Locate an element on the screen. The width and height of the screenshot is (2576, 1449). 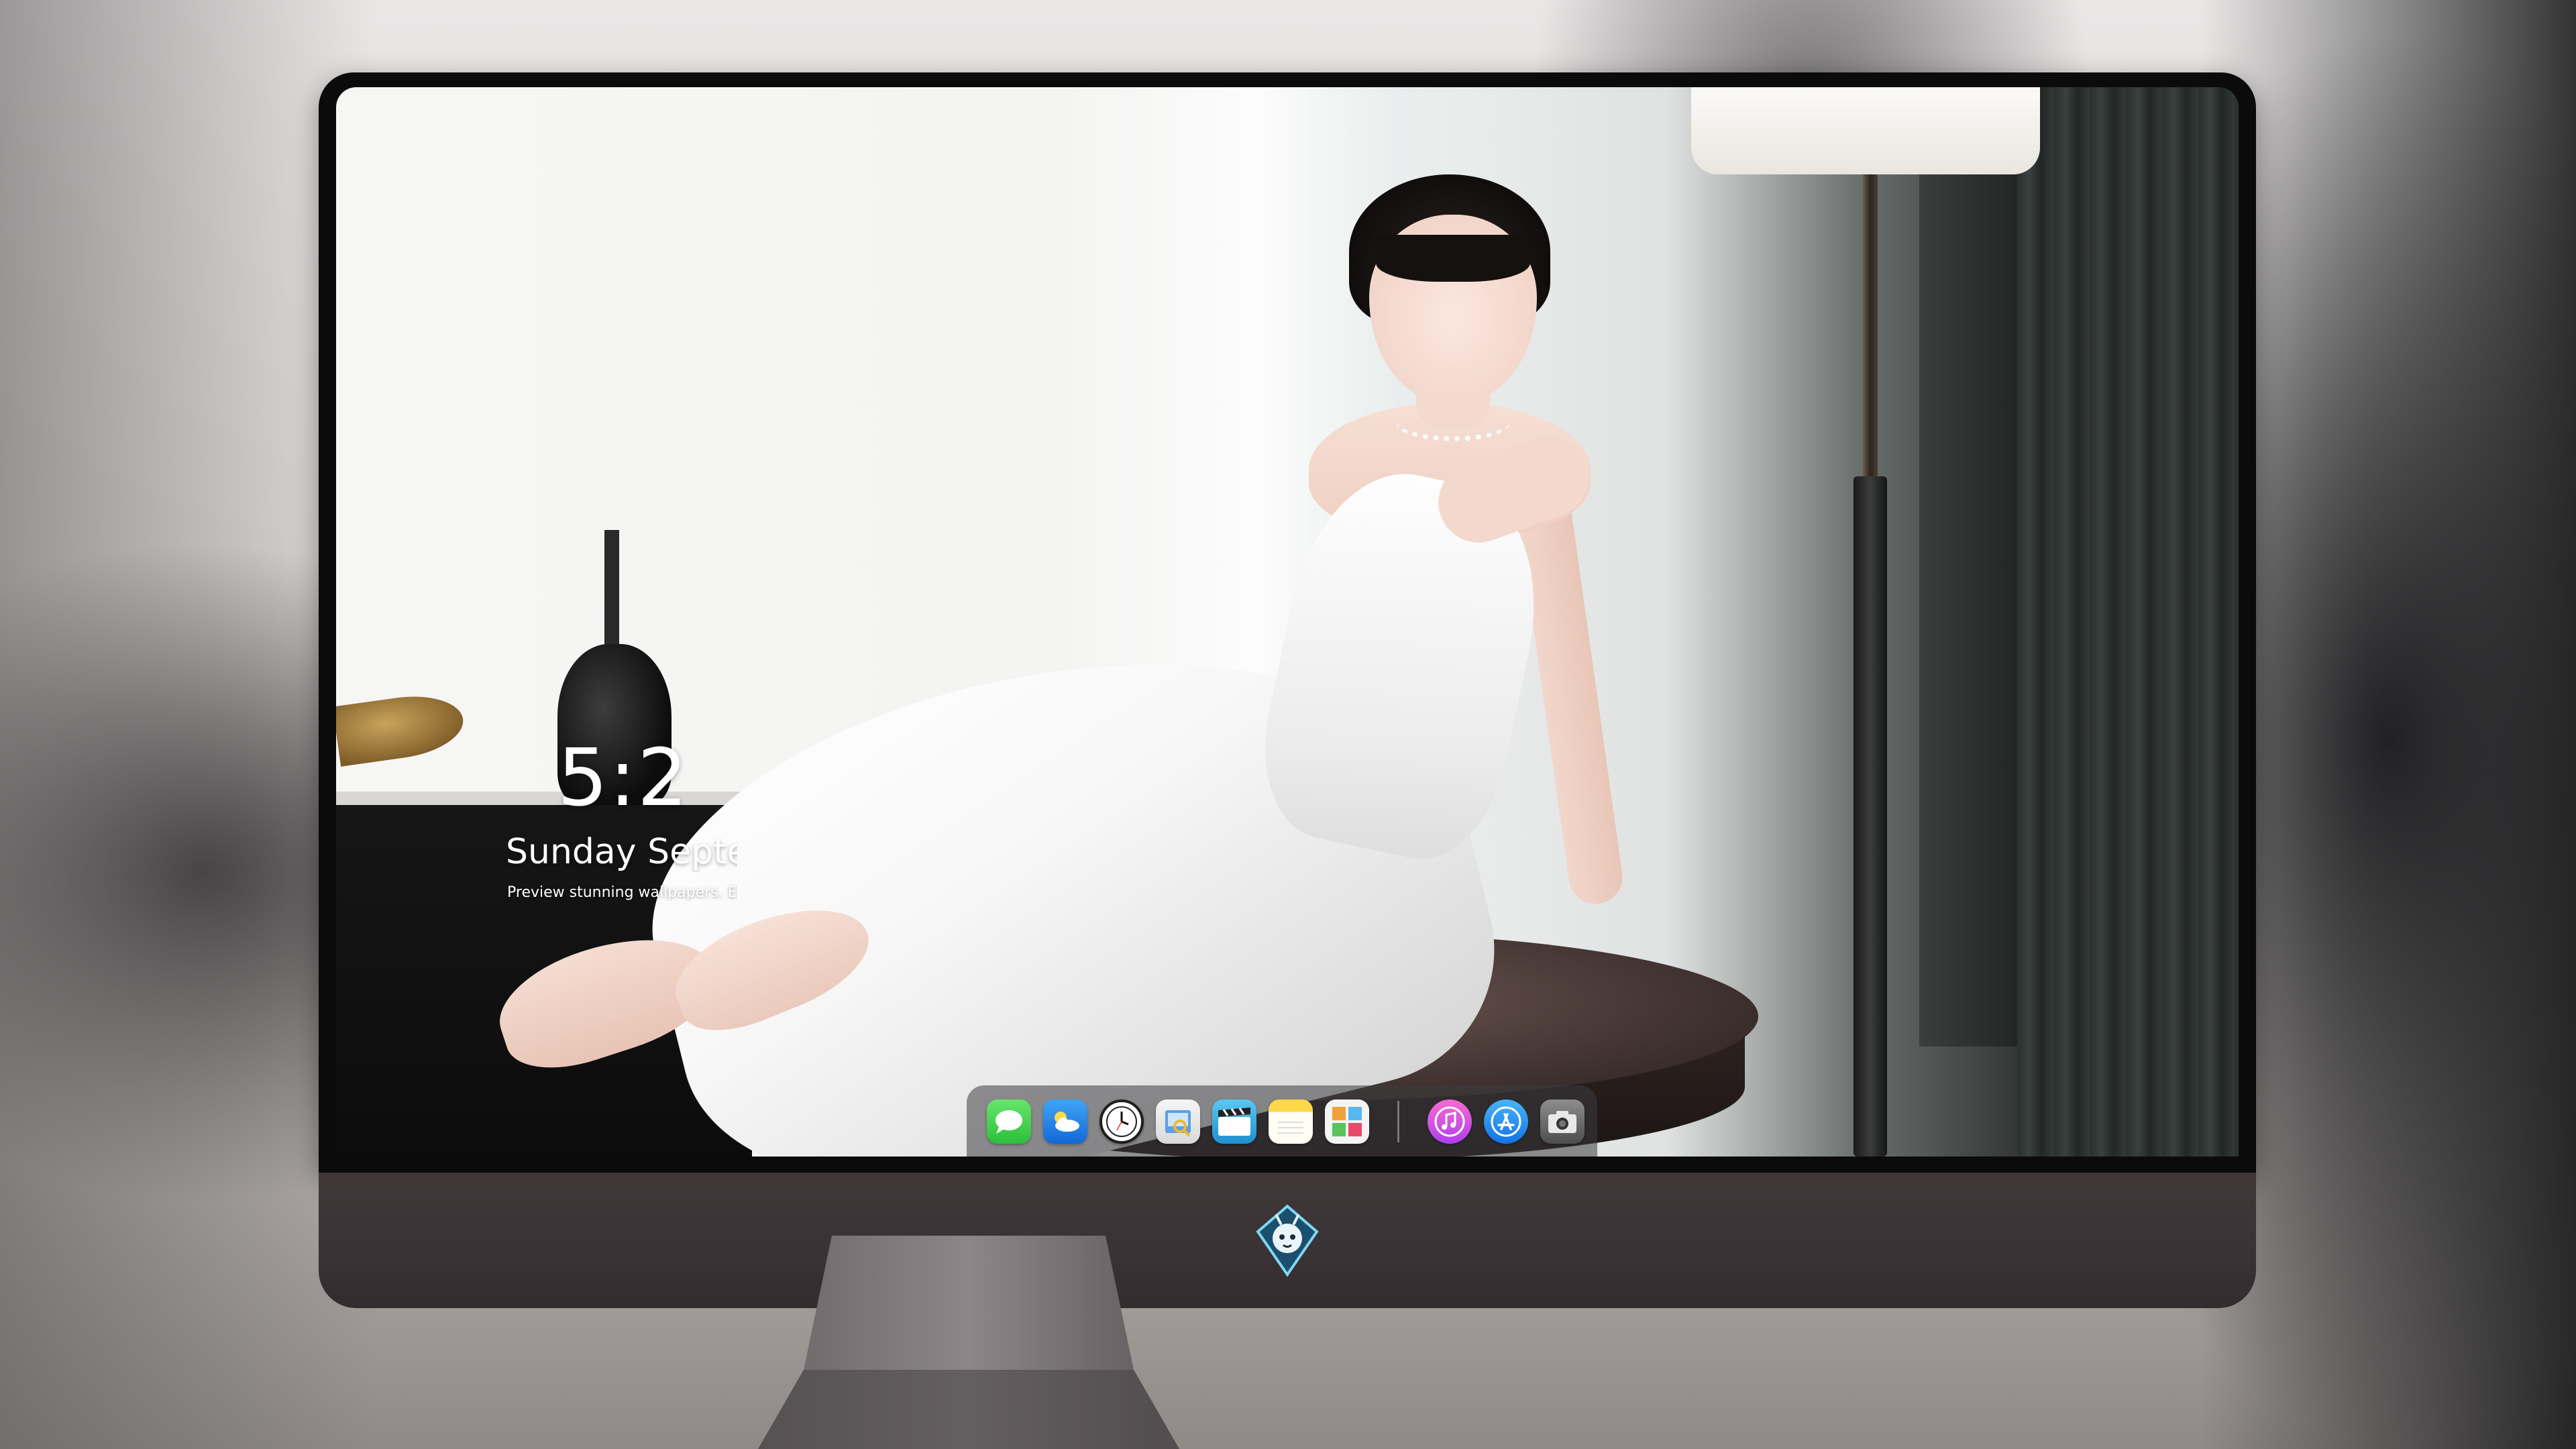
logo-glyph is located at coordinates (1287, 1240).